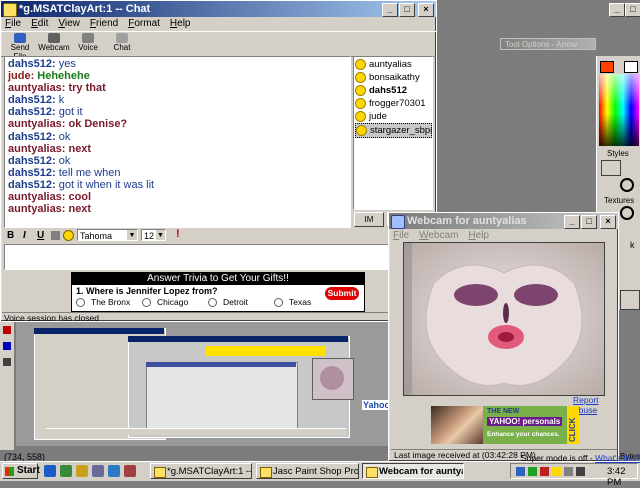  What do you see at coordinates (177, 185) in the screenshot?
I see `chat-message: dahs512: got it when it was lit` at bounding box center [177, 185].